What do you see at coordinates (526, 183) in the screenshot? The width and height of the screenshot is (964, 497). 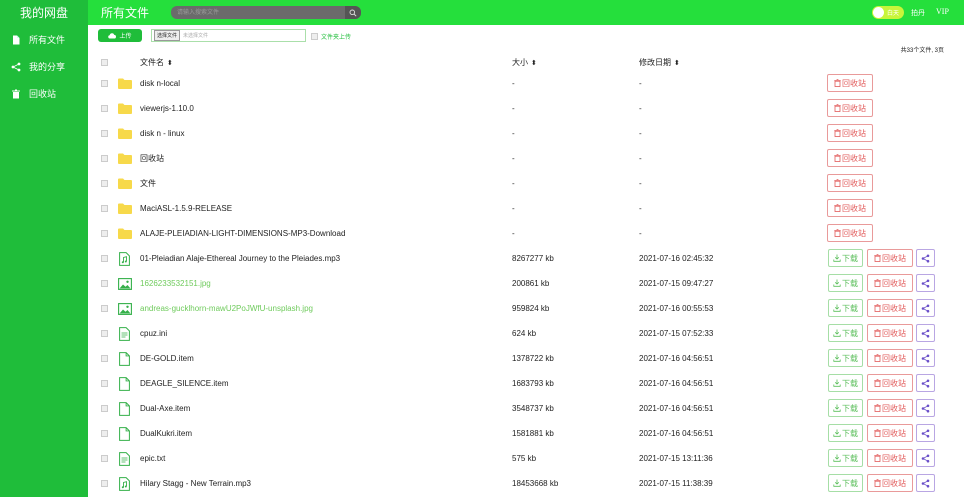 I see `table-row: 文件 - - 回收站` at bounding box center [526, 183].